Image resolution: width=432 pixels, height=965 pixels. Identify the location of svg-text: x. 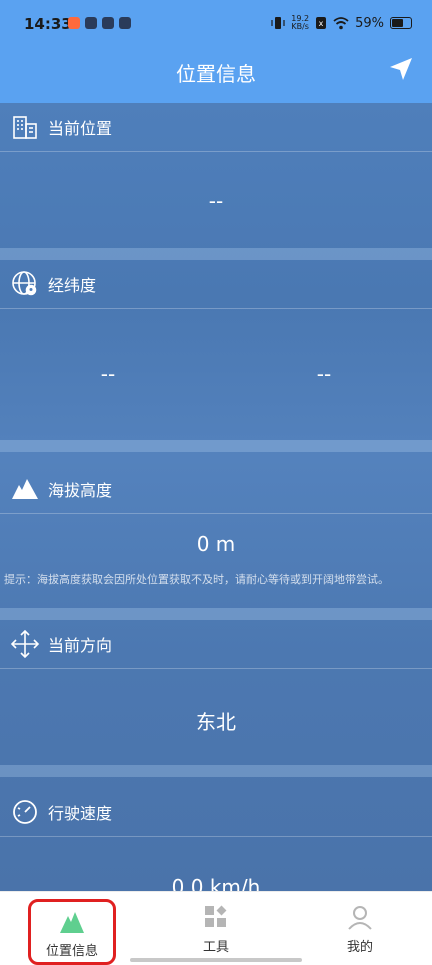
(321, 23).